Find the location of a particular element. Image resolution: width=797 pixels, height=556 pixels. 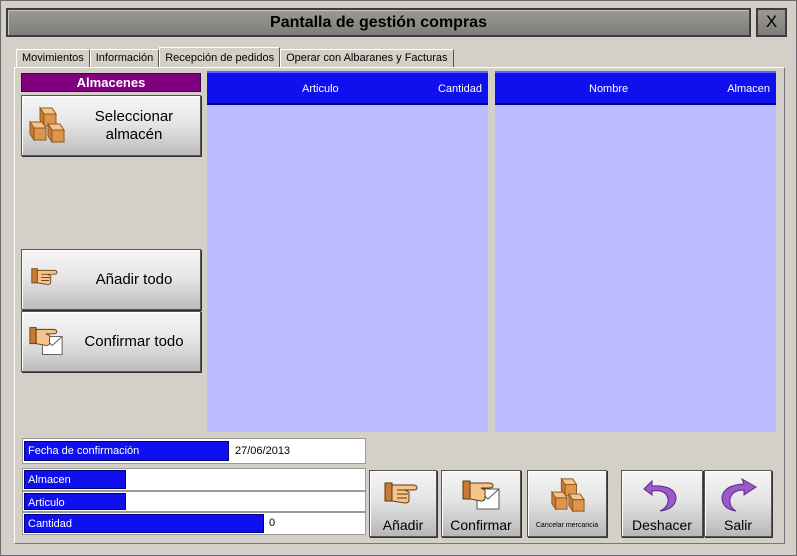

cancelar-mercancia-button: Cancelar mercancia is located at coordinates (567, 503).